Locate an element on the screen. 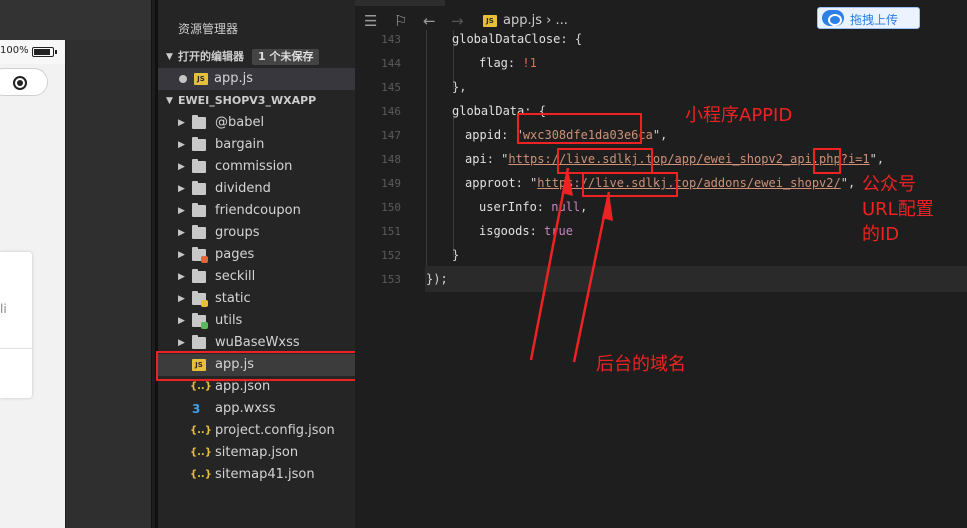 Image resolution: width=967 pixels, height=528 pixels. tree-item-name: project.config.json is located at coordinates (275, 430).